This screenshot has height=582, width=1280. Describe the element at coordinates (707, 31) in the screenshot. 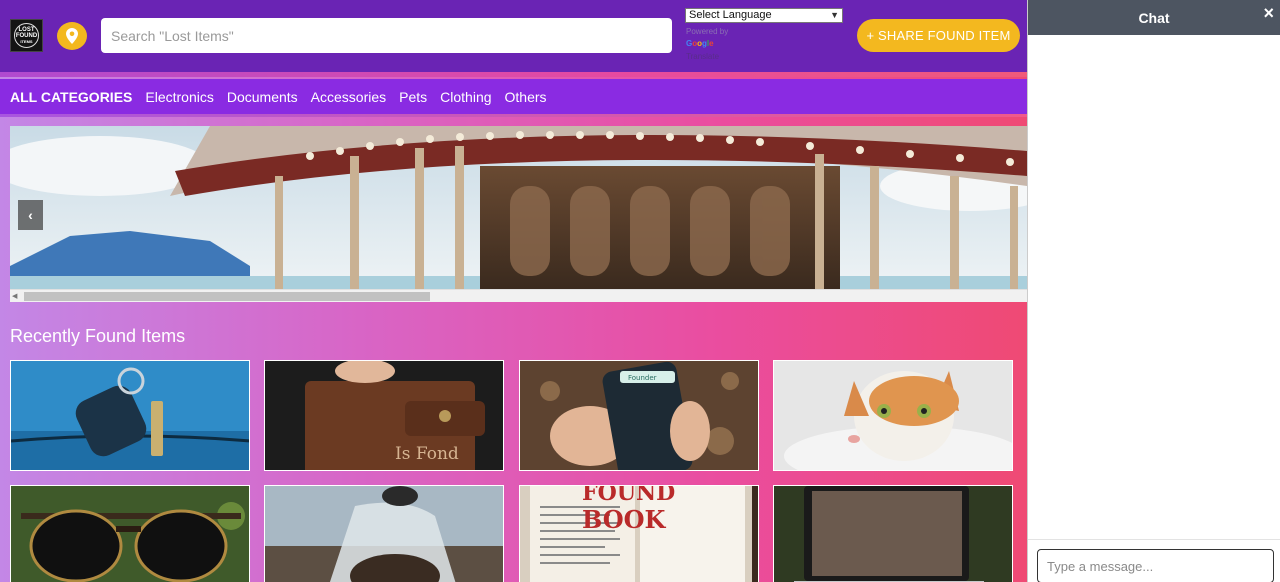

I see `powered-by-text: Powered by` at that location.